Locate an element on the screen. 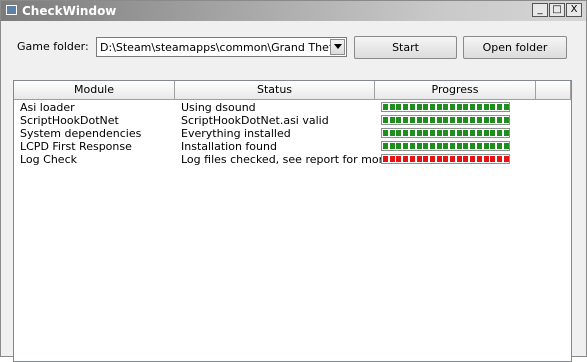 The width and height of the screenshot is (587, 362). module-name: LCPD First Response is located at coordinates (76, 146).